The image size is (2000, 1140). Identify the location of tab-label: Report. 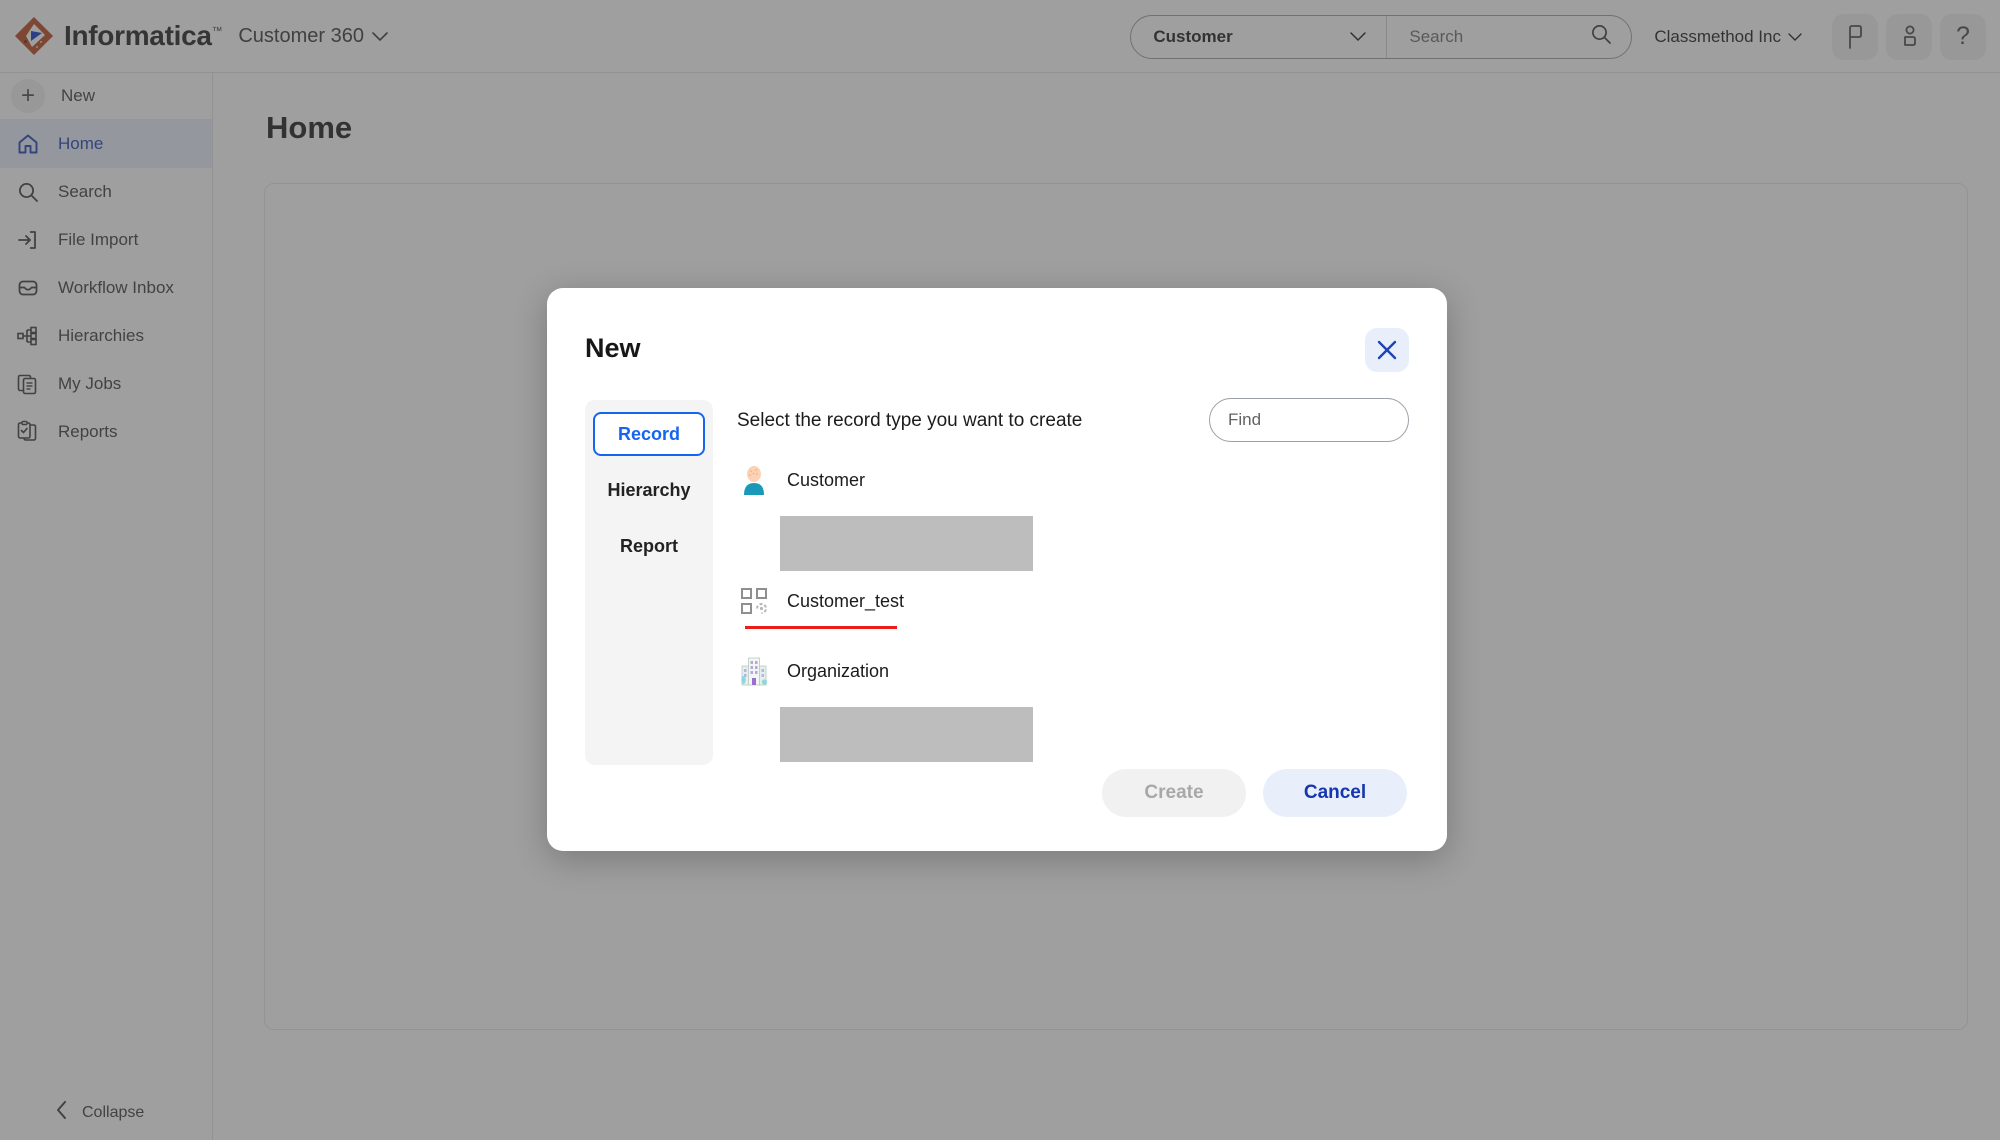
(649, 545).